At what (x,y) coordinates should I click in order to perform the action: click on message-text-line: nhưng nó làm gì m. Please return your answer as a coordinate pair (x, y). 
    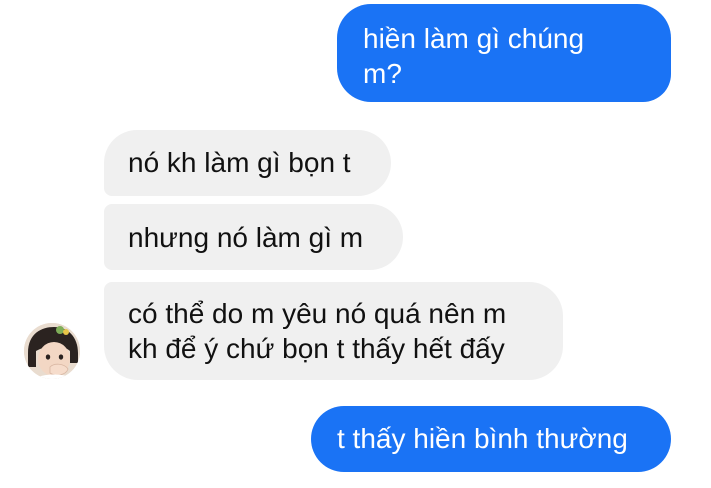
    Looking at the image, I should click on (246, 237).